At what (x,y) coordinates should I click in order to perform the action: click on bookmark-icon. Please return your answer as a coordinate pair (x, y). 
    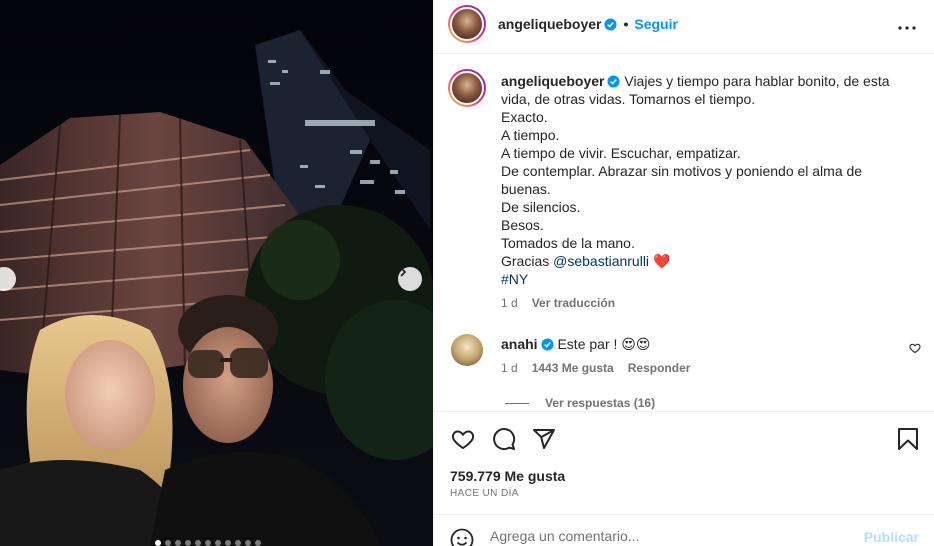
    Looking at the image, I should click on (908, 439).